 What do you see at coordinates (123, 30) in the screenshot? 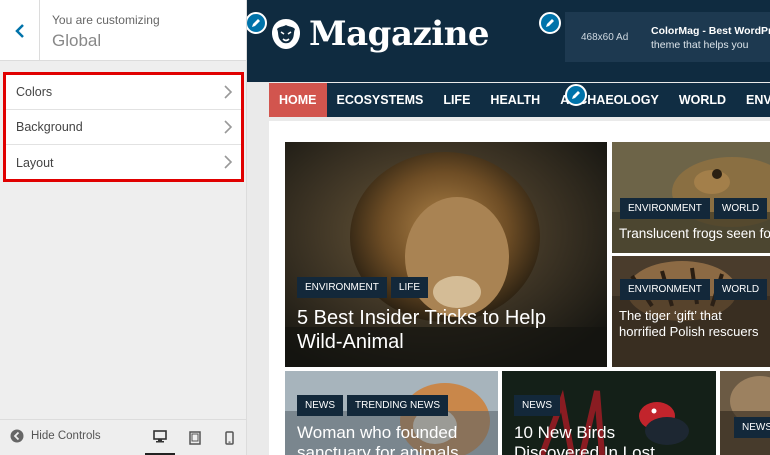
I see `customizer-header: You are customizing Global` at bounding box center [123, 30].